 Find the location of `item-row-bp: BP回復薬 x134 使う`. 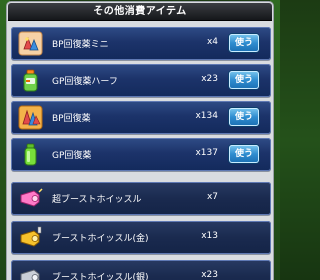

item-row-bp: BP回復薬 x134 使う is located at coordinates (141, 117).